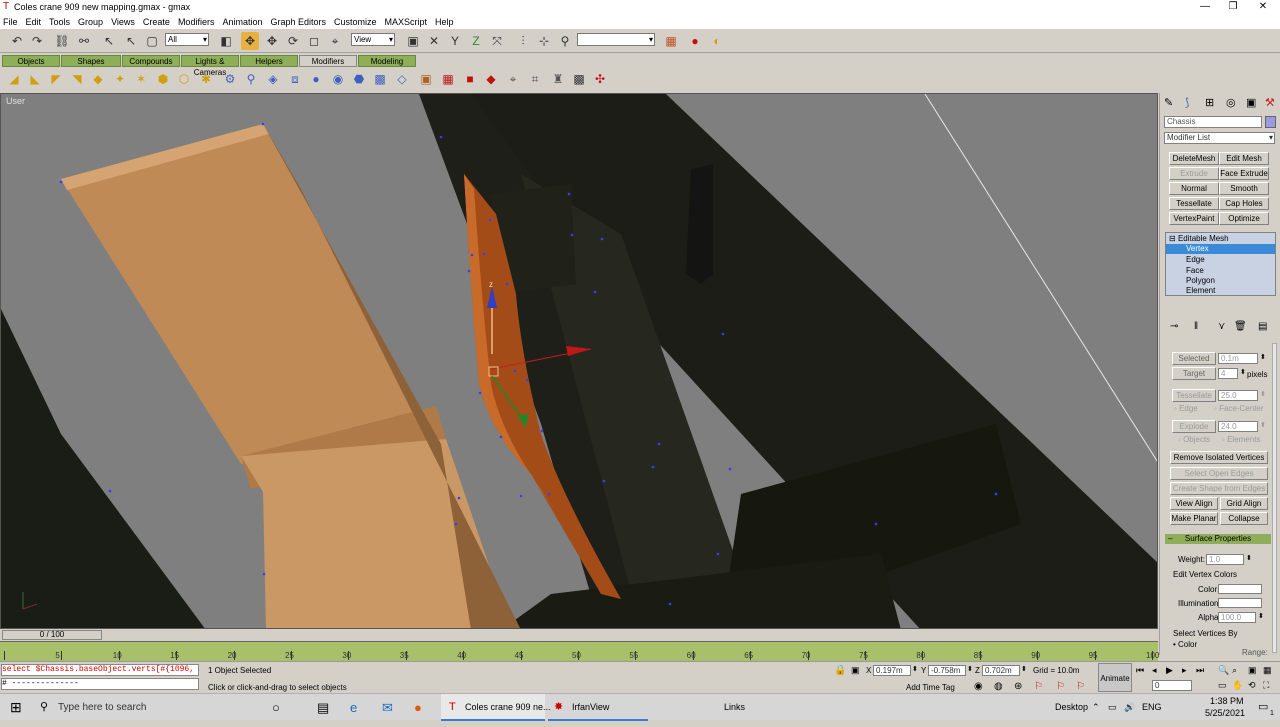  I want to click on xform-modifier-icon: ▩, so click(380, 79).